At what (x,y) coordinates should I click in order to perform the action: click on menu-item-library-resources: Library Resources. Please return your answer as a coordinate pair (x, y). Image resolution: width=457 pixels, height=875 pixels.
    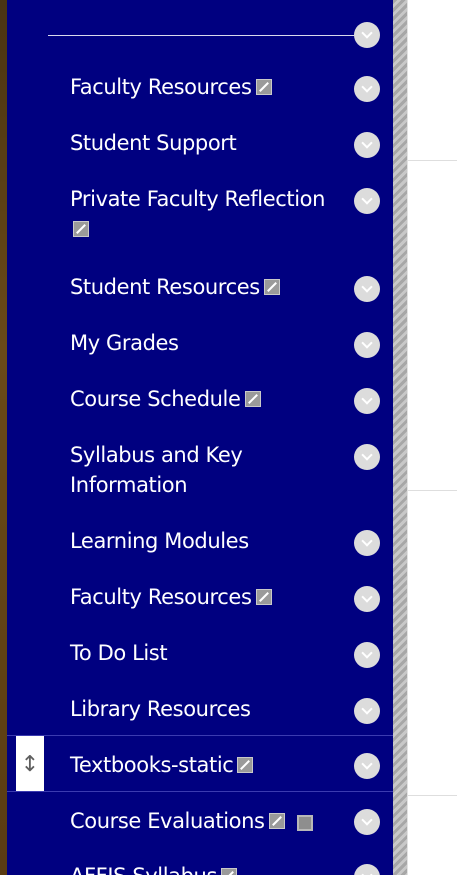
    Looking at the image, I should click on (200, 714).